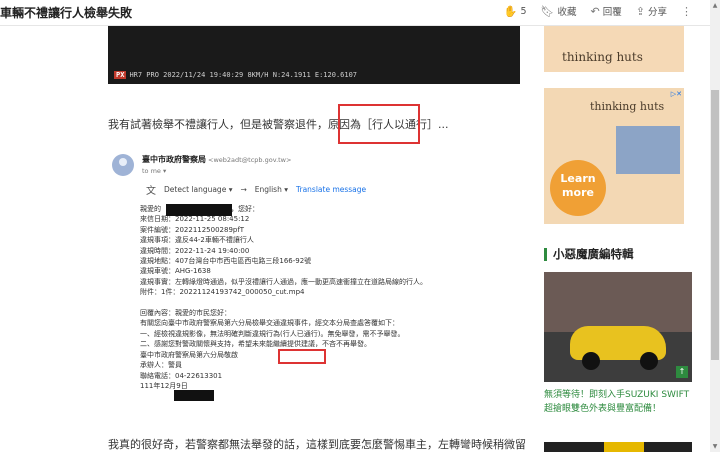 The height and width of the screenshot is (452, 720). I want to click on more-vertical-icon: ⋮, so click(686, 11).